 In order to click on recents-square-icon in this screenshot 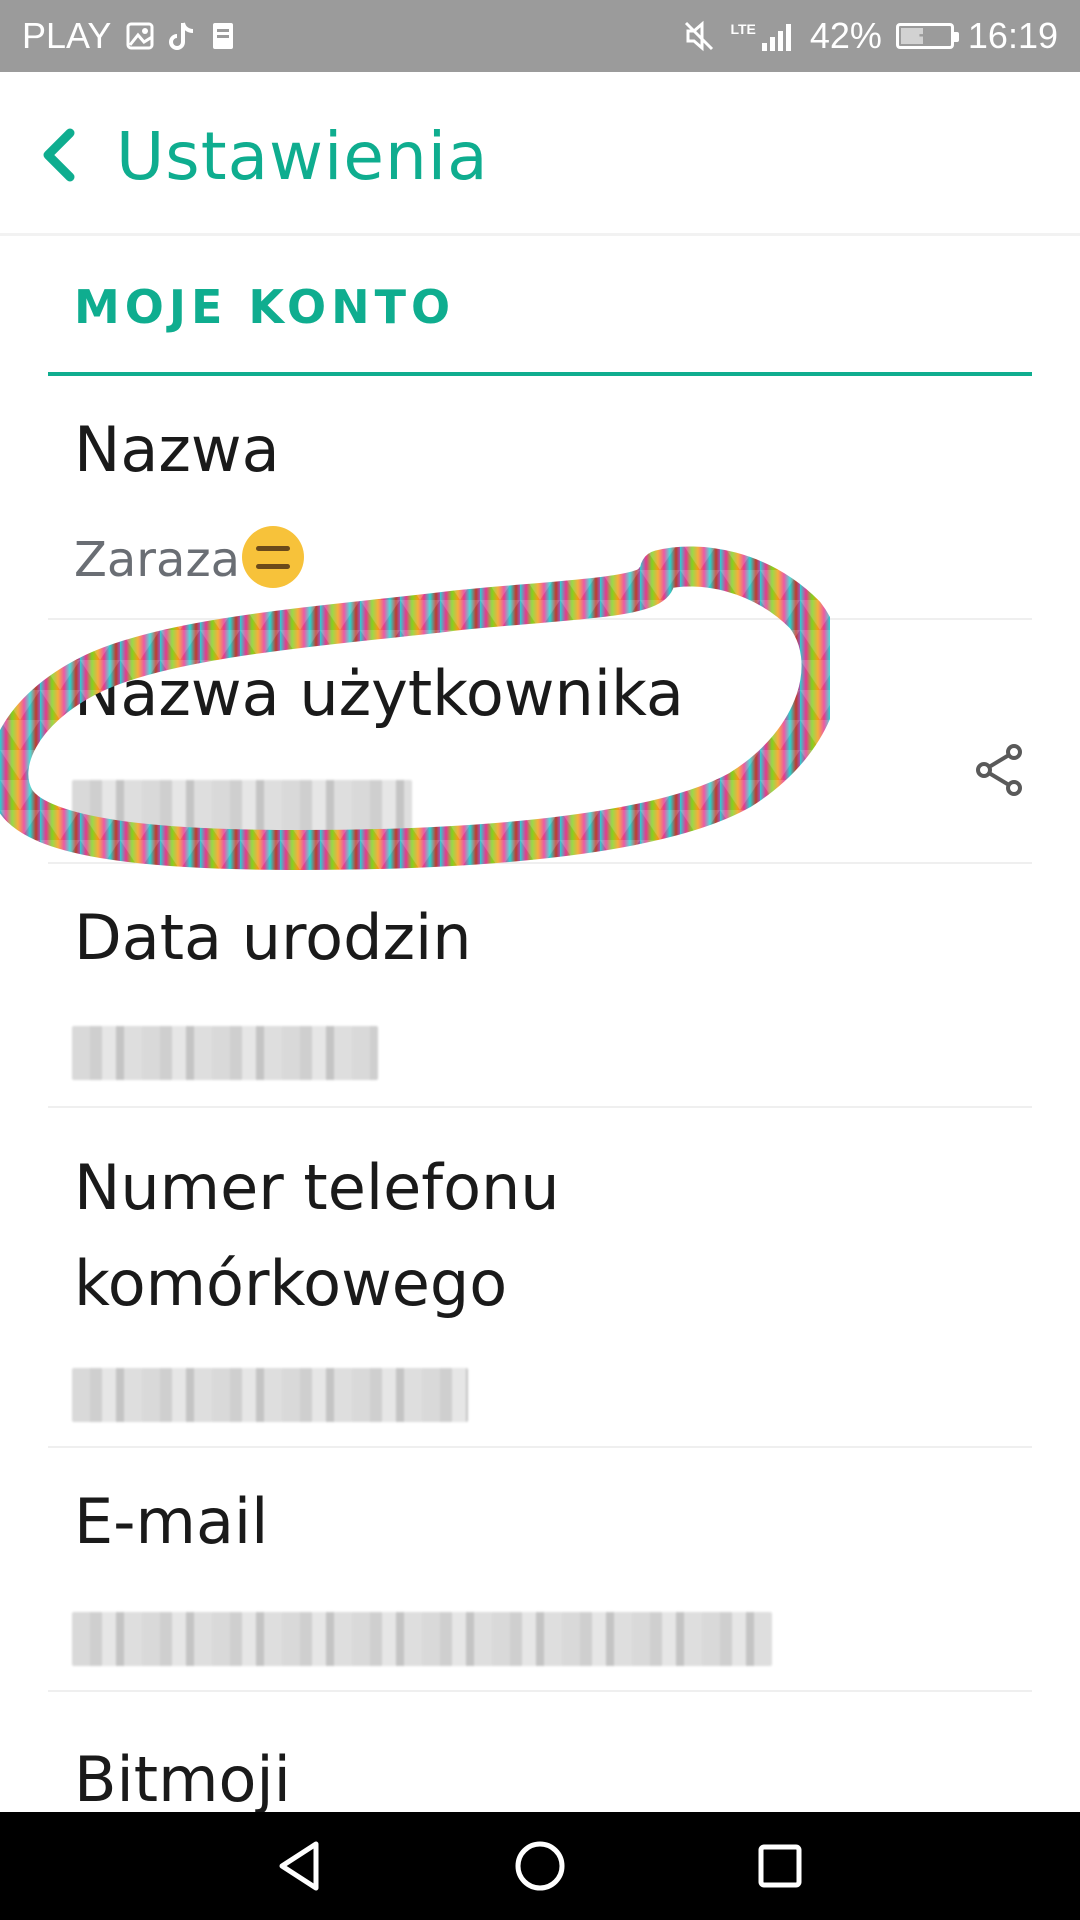, I will do `click(780, 1866)`.